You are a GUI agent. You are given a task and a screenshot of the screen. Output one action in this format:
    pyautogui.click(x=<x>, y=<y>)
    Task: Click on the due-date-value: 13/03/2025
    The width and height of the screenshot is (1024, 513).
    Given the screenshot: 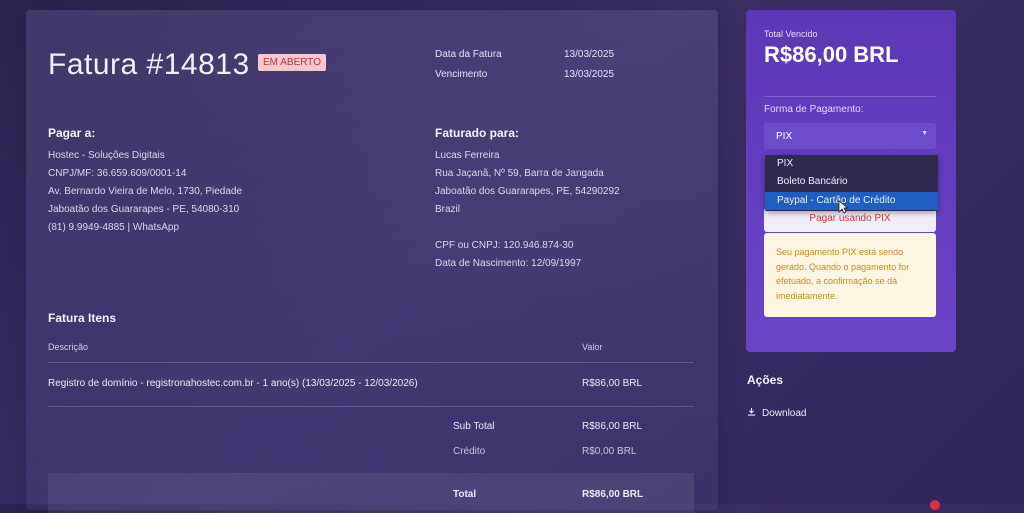 What is the action you would take?
    pyautogui.click(x=589, y=74)
    